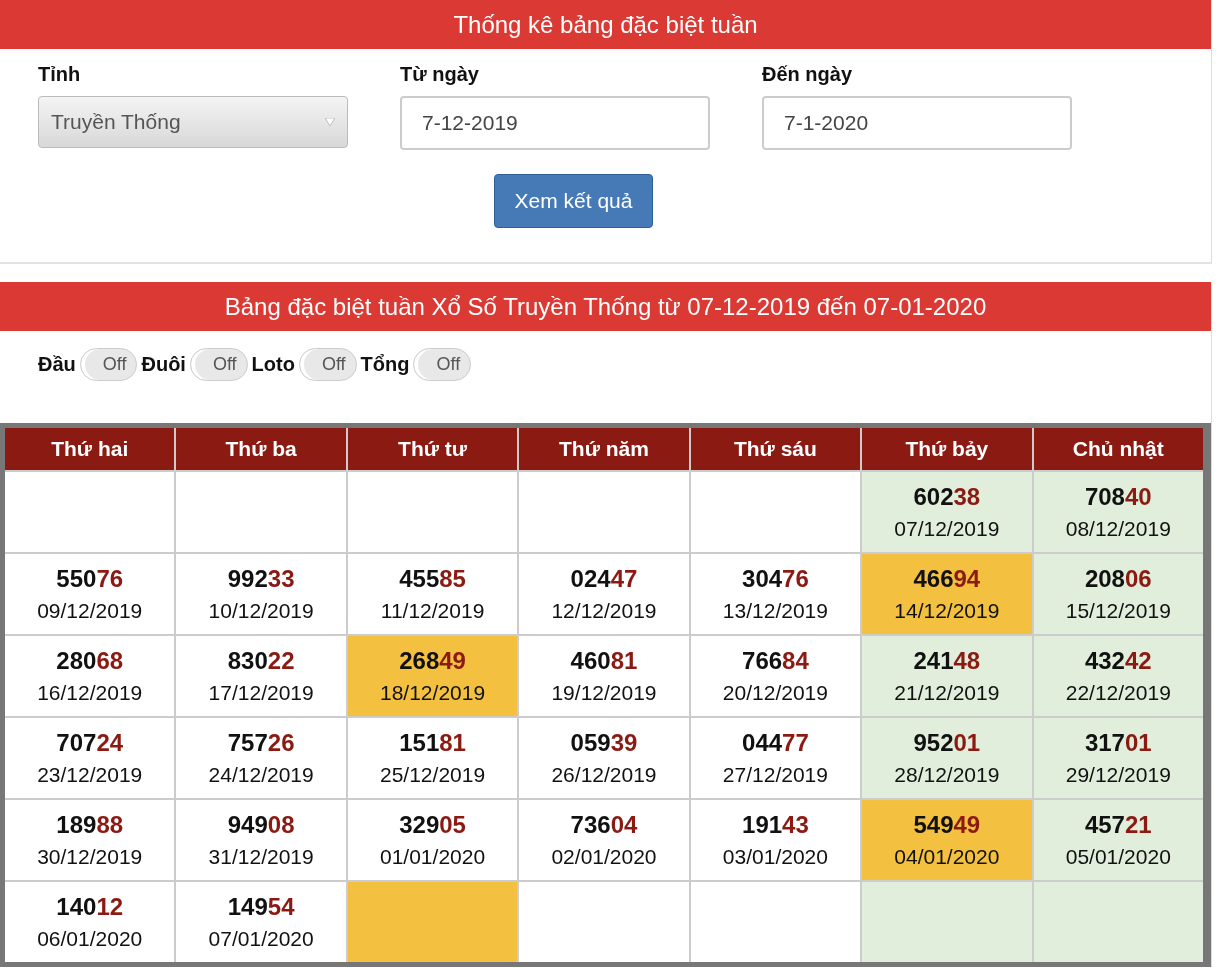 Image resolution: width=1223 pixels, height=968 pixels. I want to click on draw-date: 19/12/2019, so click(604, 693).